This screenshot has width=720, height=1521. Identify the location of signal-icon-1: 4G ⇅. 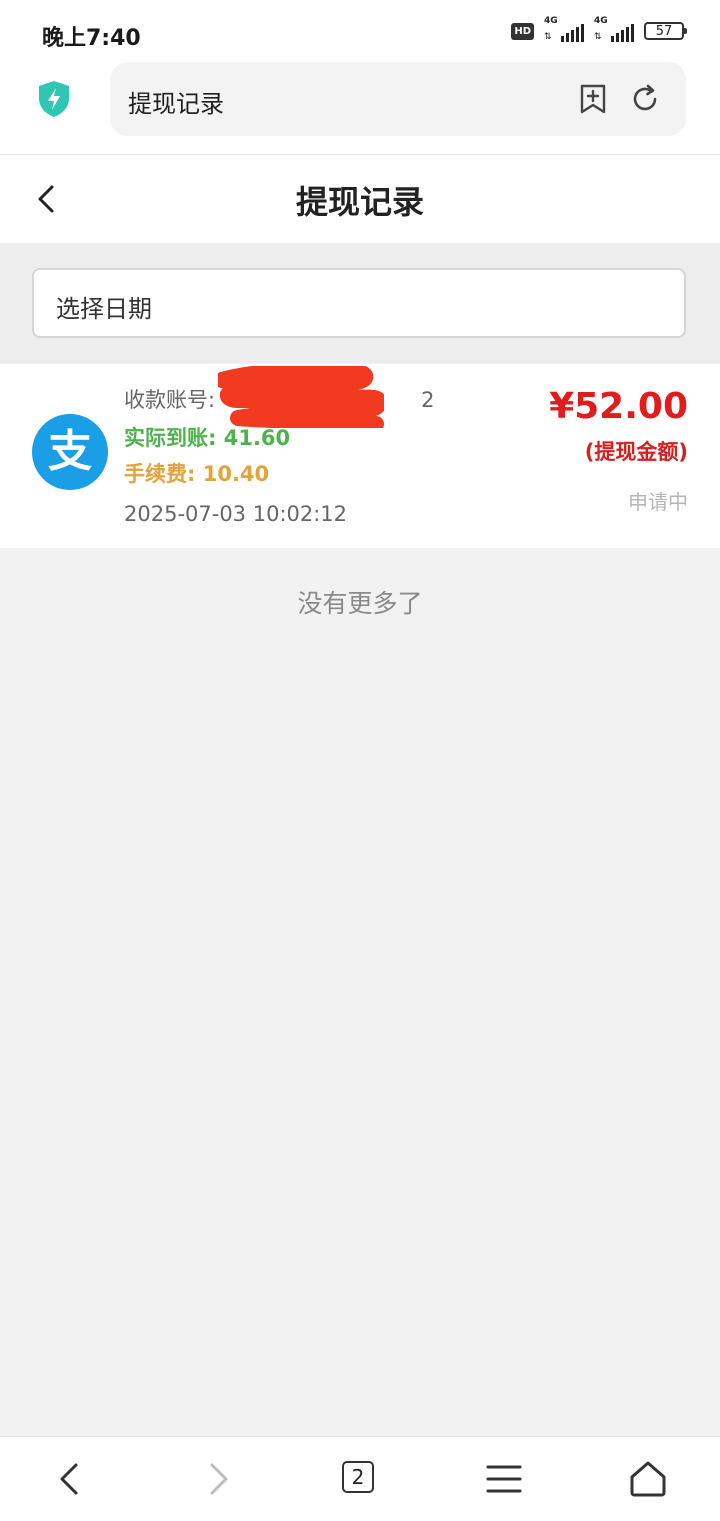
(564, 29).